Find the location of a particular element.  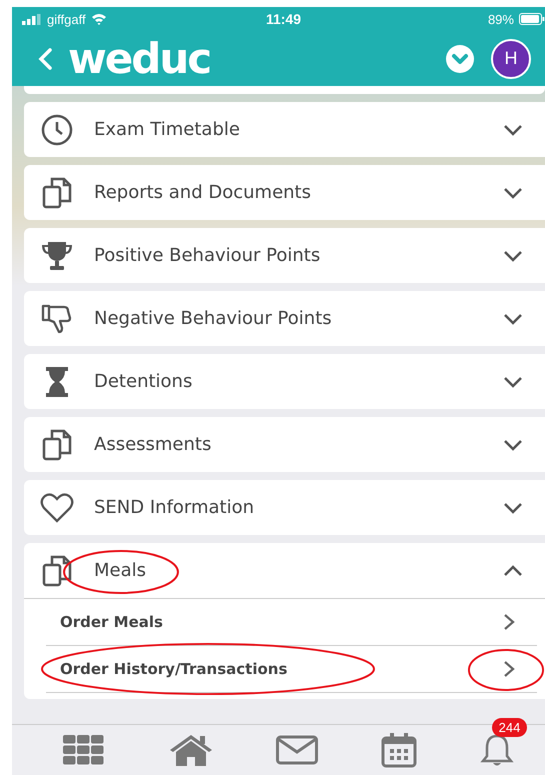

home-icon is located at coordinates (191, 750).